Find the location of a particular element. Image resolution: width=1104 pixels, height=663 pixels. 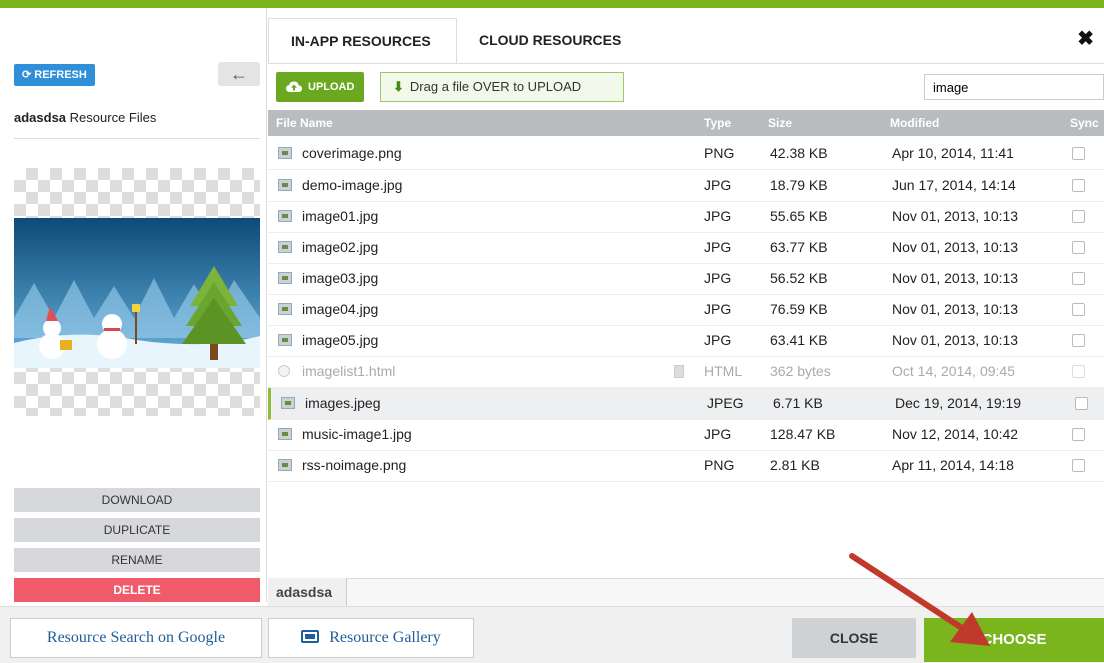

cloud-upload-icon is located at coordinates (294, 86).